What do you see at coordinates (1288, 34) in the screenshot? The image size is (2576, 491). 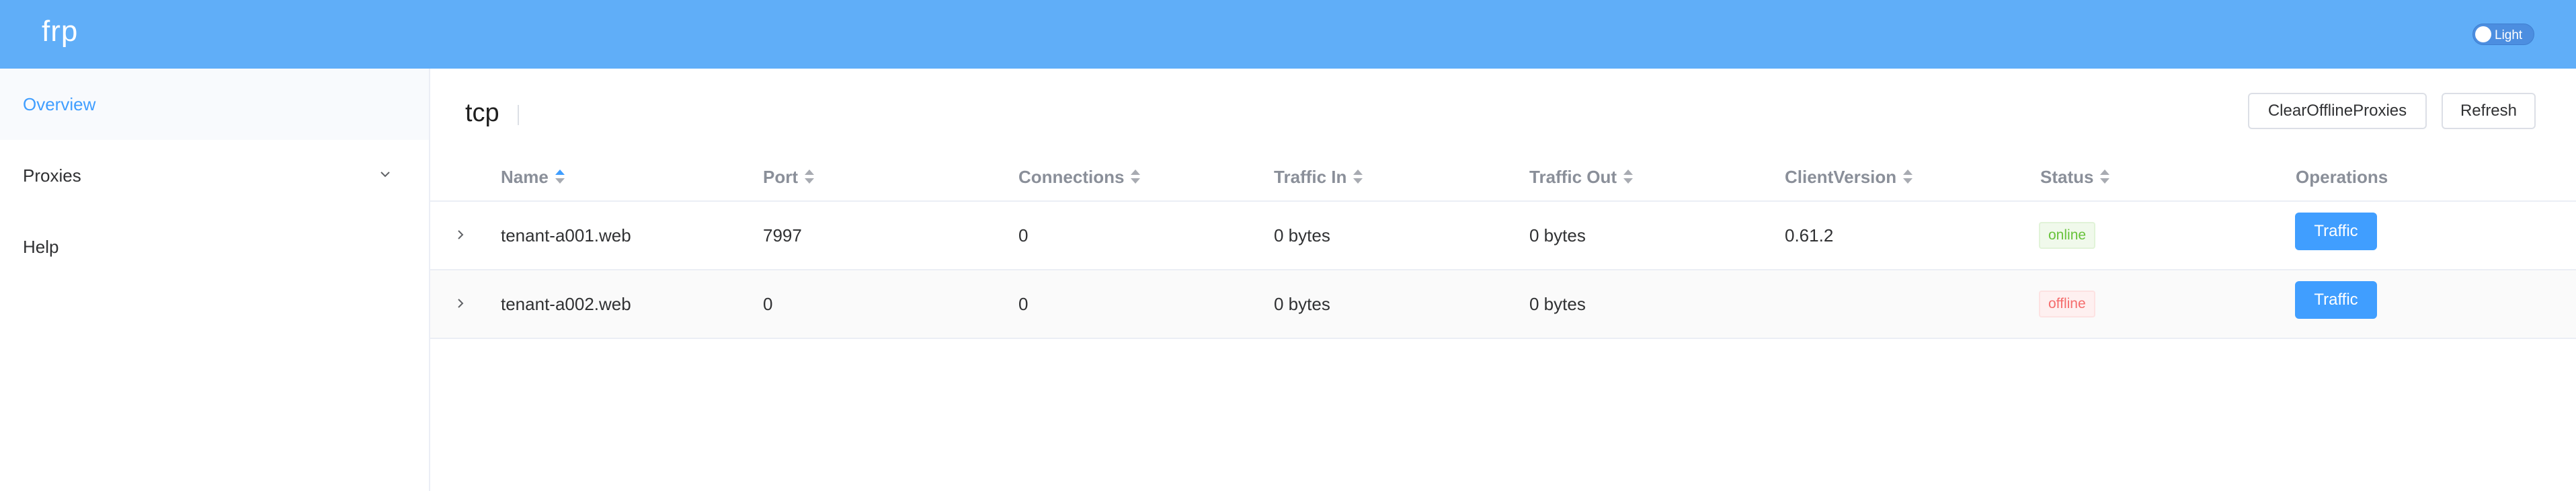 I see `top-header: frp Light` at bounding box center [1288, 34].